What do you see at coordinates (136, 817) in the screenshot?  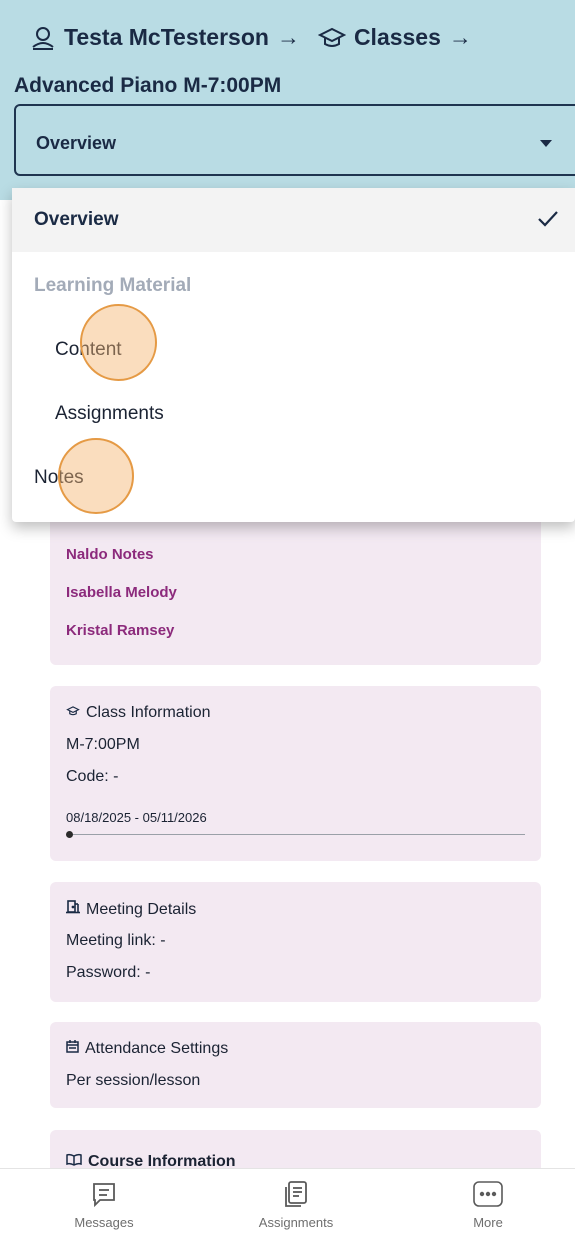 I see `class-date-range: 08/18/2025 - 05/11/2026` at bounding box center [136, 817].